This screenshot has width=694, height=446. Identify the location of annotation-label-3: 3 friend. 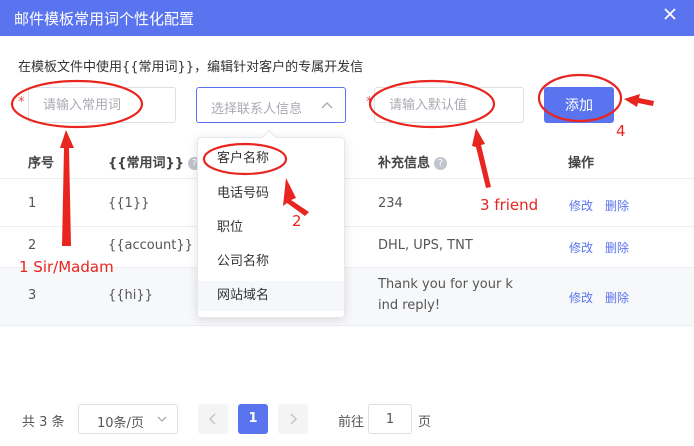
(509, 205).